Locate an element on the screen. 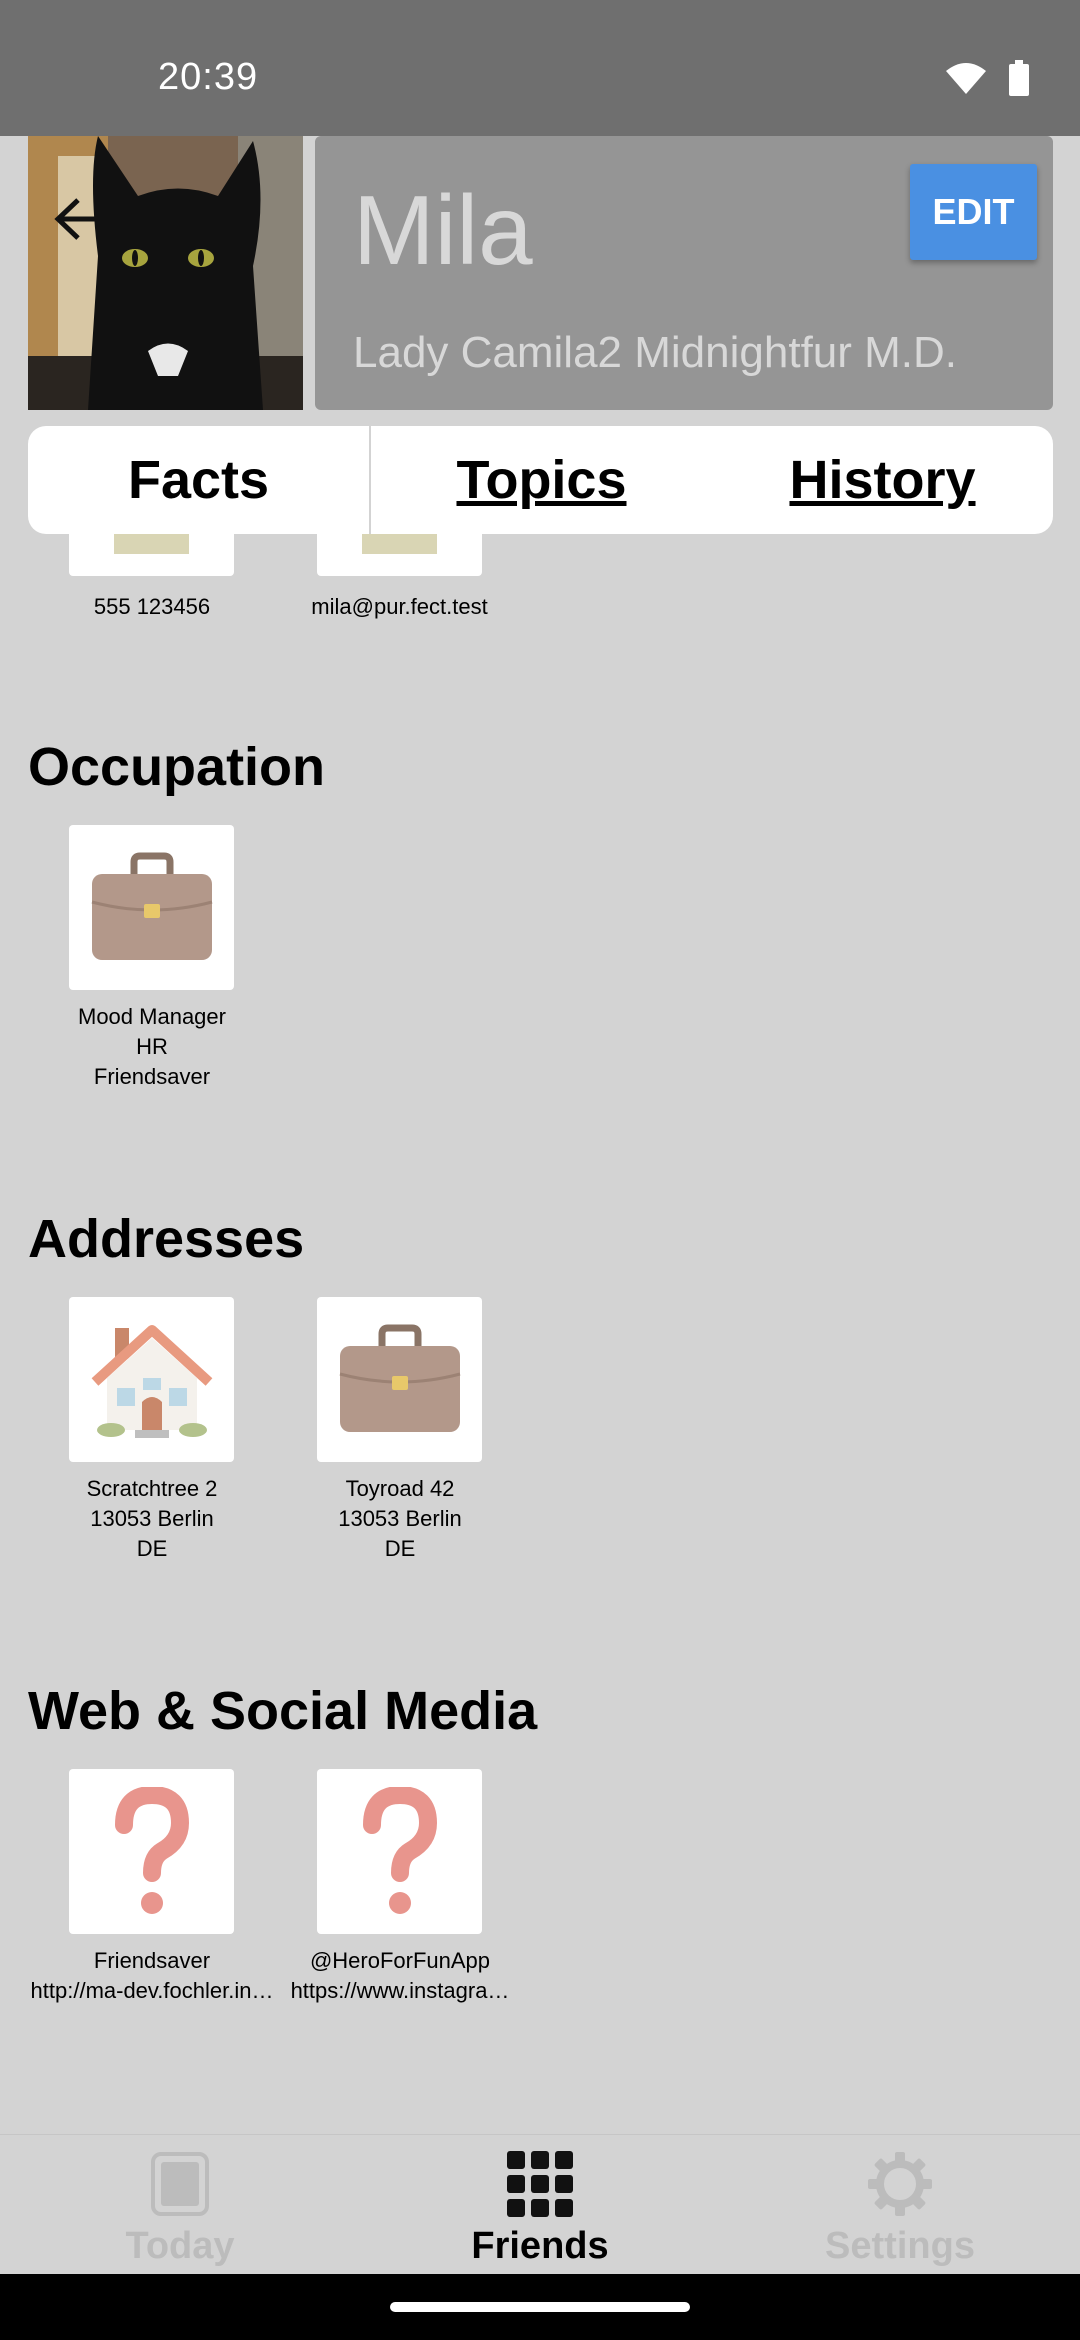 The width and height of the screenshot is (1080, 2340). profile-name: Mila is located at coordinates (443, 230).